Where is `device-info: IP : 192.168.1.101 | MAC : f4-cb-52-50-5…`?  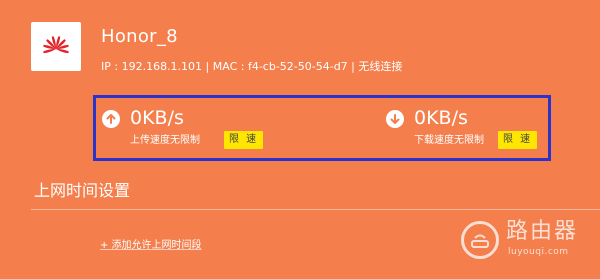
device-info: IP : 192.168.1.101 | MAC : f4-cb-52-50-5… is located at coordinates (252, 66).